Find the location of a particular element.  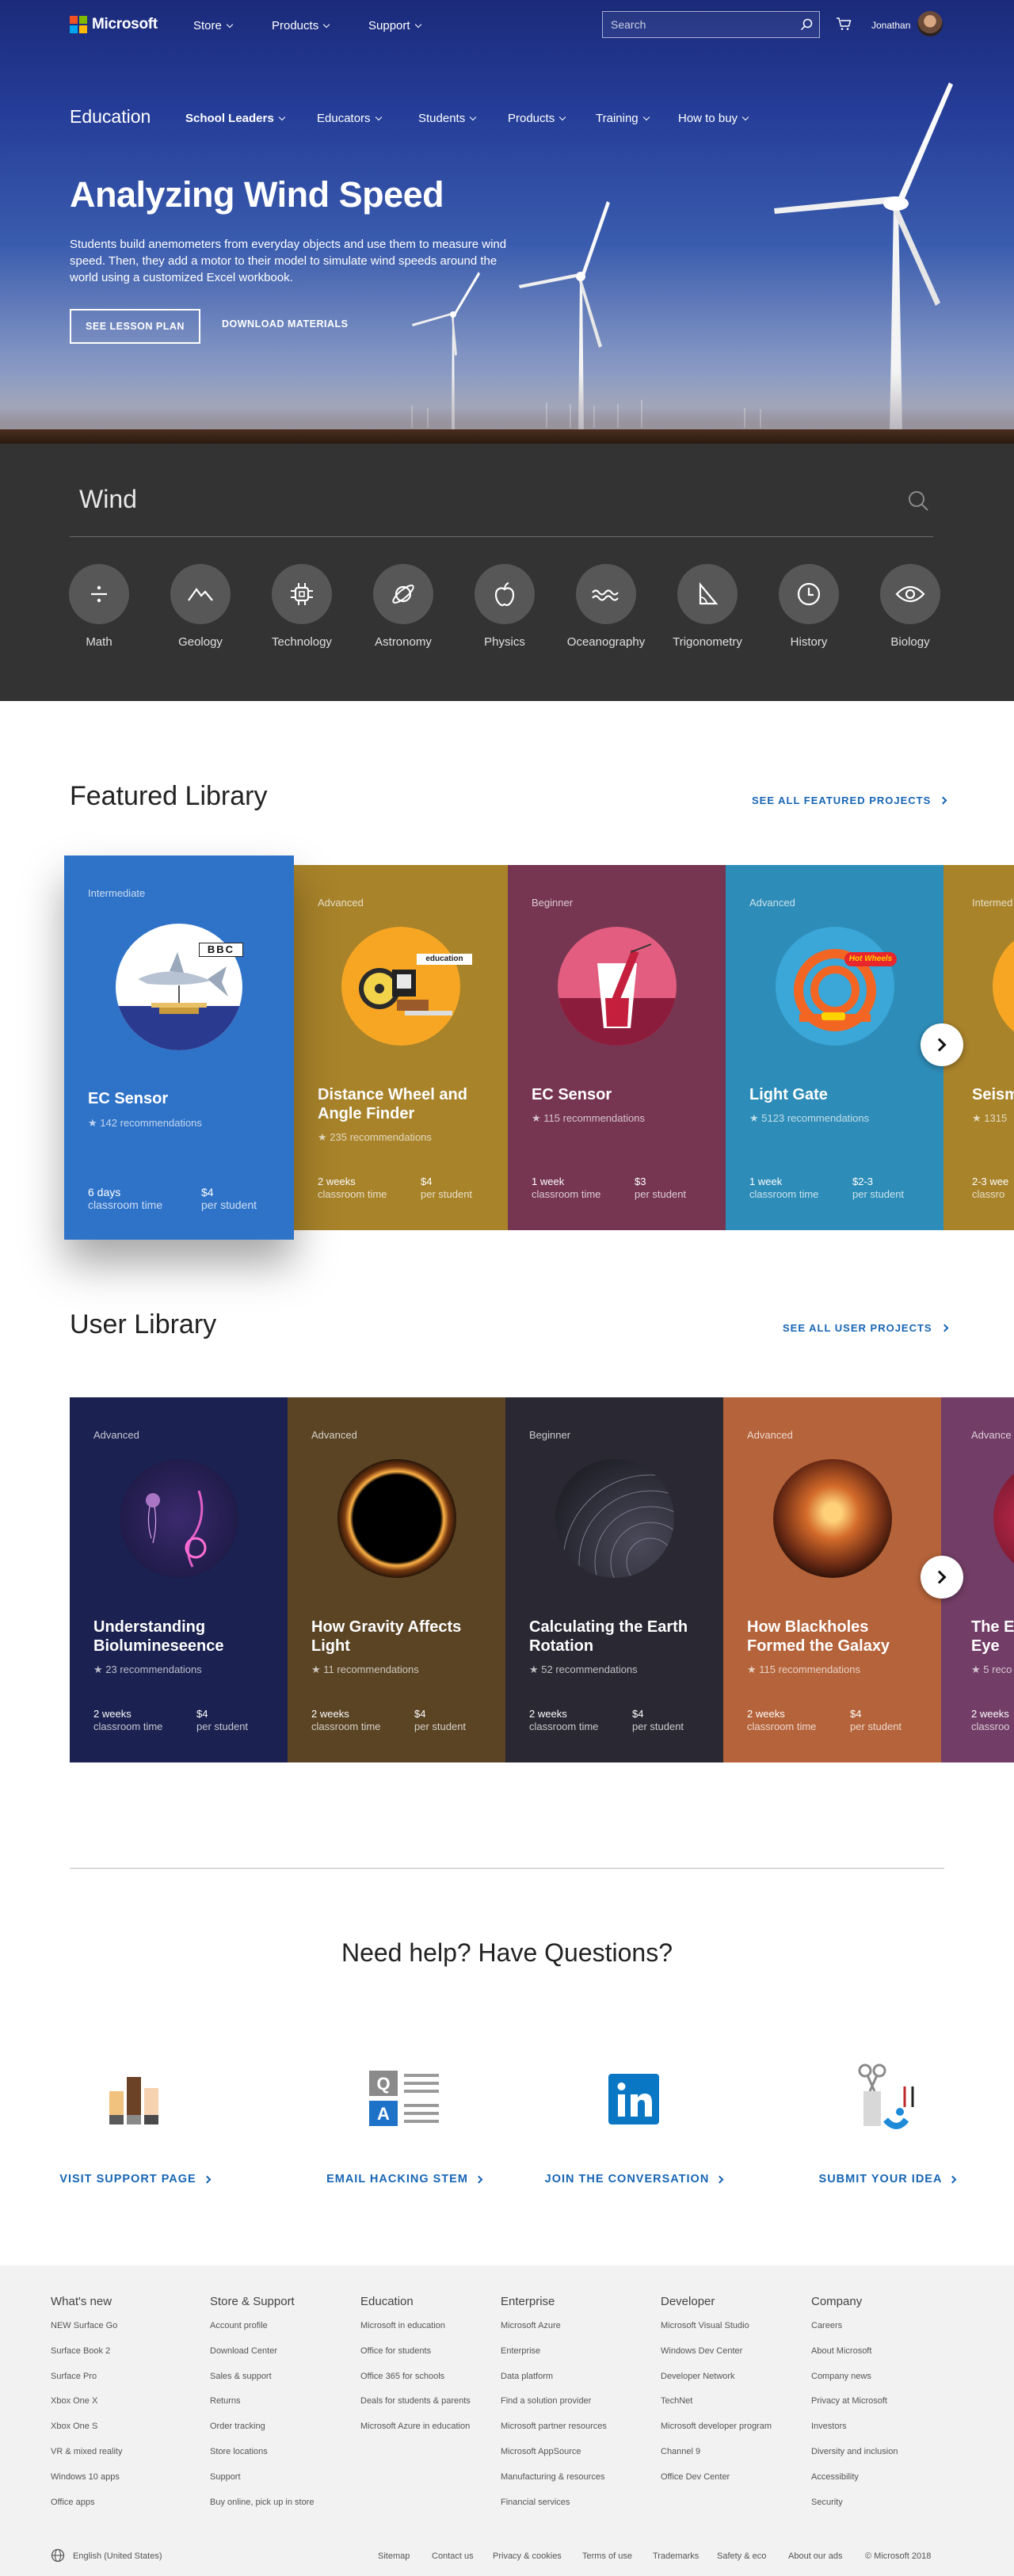

footer-link: Developer Network is located at coordinates (717, 2377).